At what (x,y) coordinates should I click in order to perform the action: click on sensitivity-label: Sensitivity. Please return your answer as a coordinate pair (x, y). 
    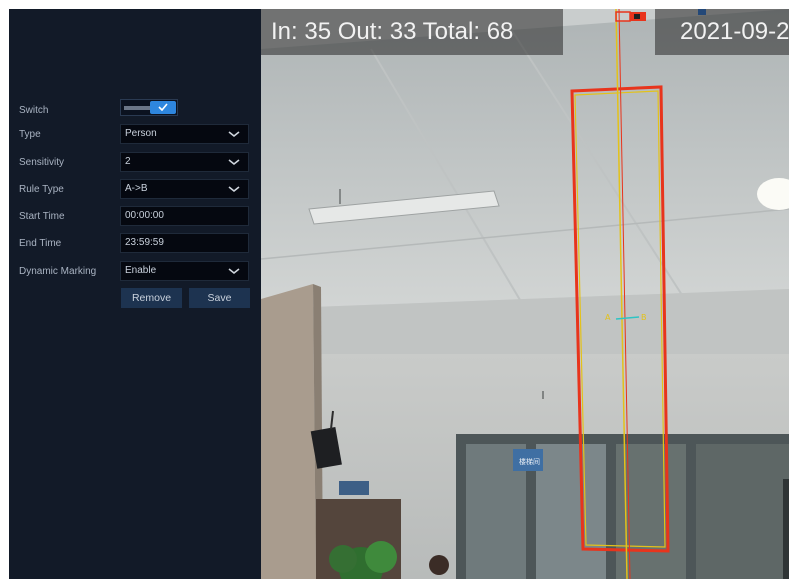
    Looking at the image, I should click on (42, 162).